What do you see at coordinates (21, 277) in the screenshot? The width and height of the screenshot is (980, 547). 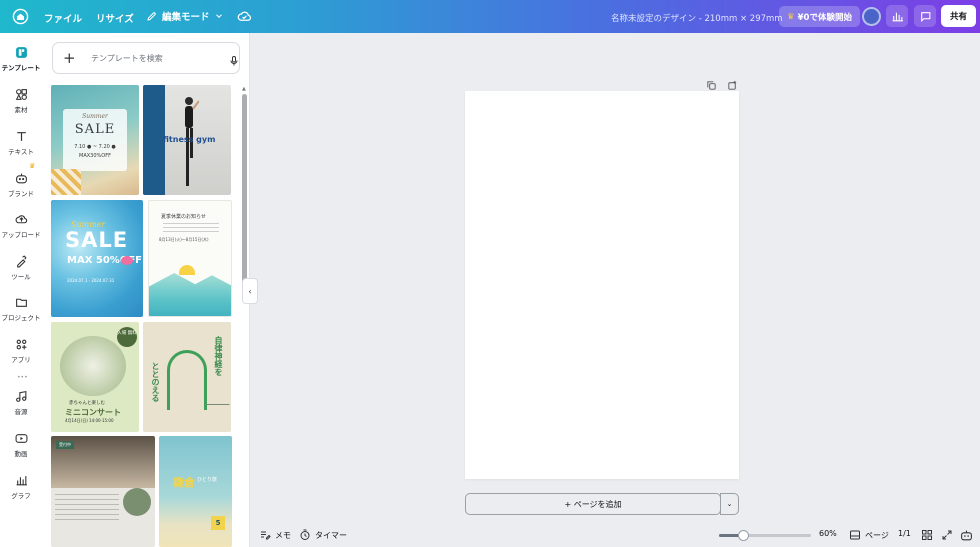 I see `rail-label-tools: ツール` at bounding box center [21, 277].